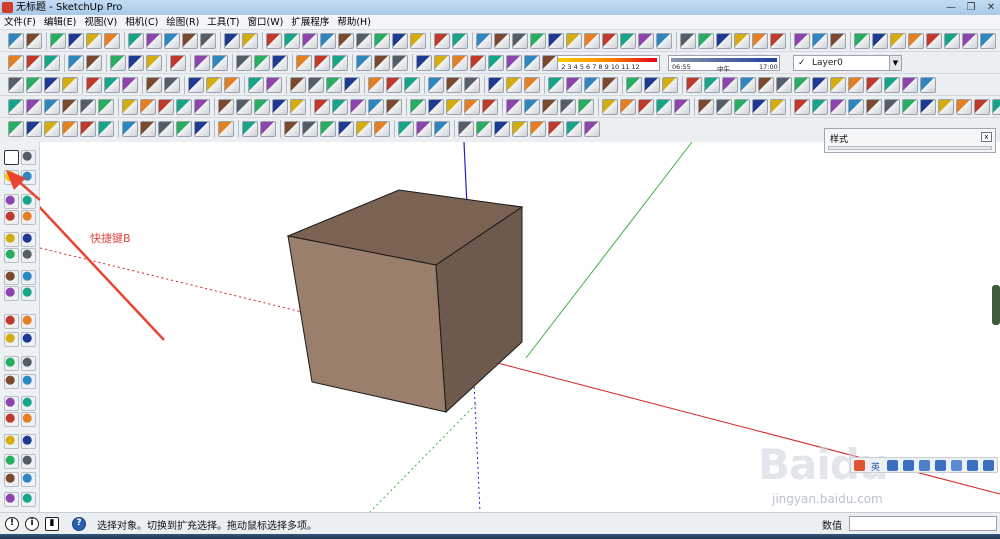  Describe the element at coordinates (20, 22) in the screenshot. I see `menu-file: 文件(F)` at that location.